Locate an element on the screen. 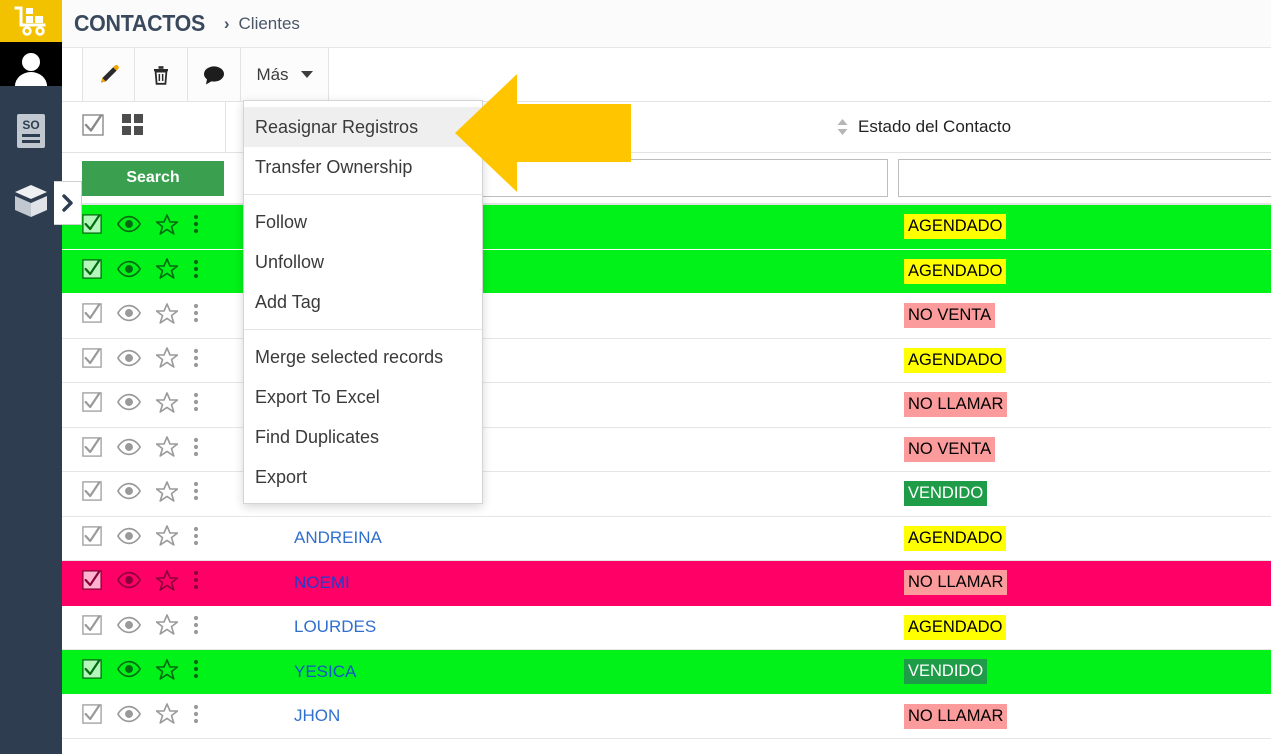 This screenshot has height=754, width=1271. trash-icon is located at coordinates (161, 75).